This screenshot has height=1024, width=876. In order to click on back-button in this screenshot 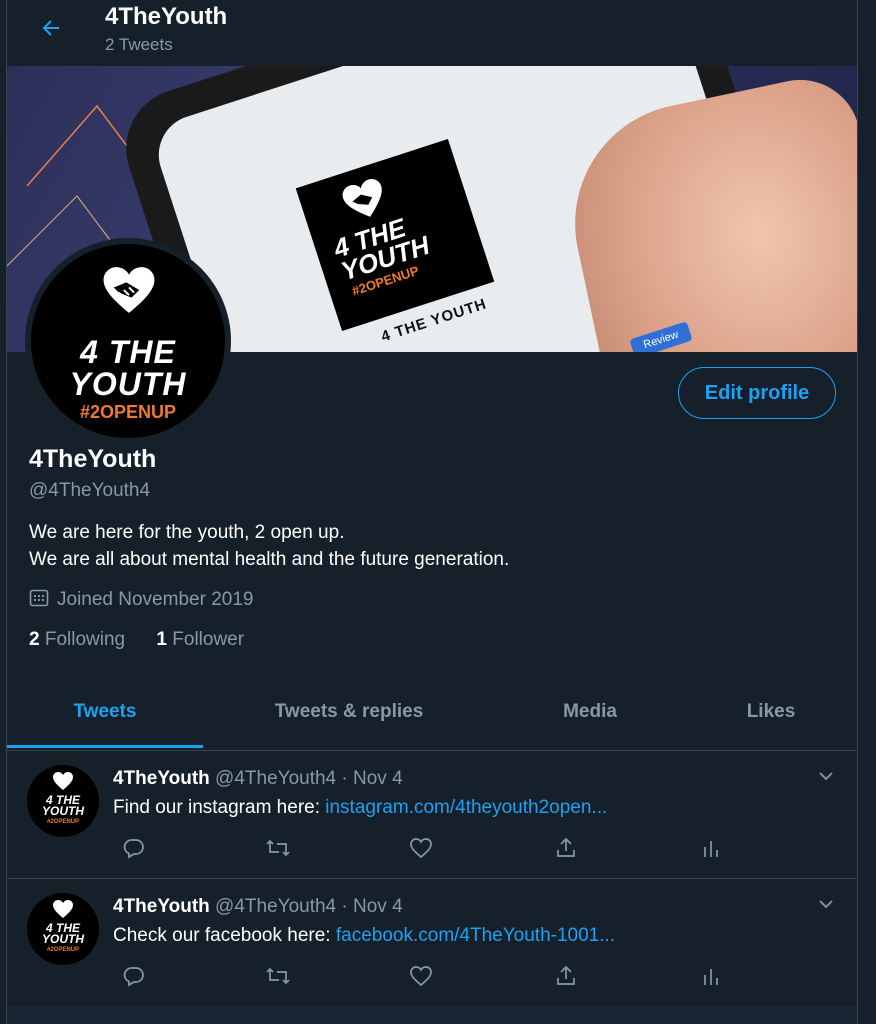, I will do `click(51, 28)`.